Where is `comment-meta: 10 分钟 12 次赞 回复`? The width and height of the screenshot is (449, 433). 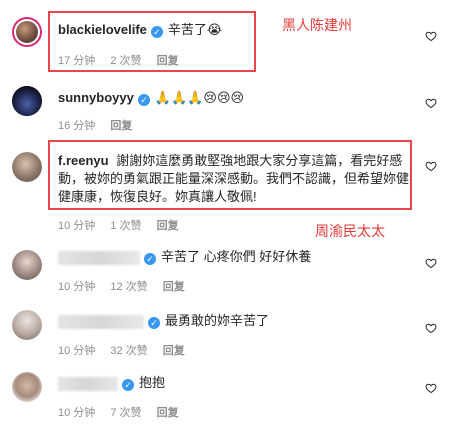
comment-meta: 10 分钟 12 次赞 回复 is located at coordinates (127, 286).